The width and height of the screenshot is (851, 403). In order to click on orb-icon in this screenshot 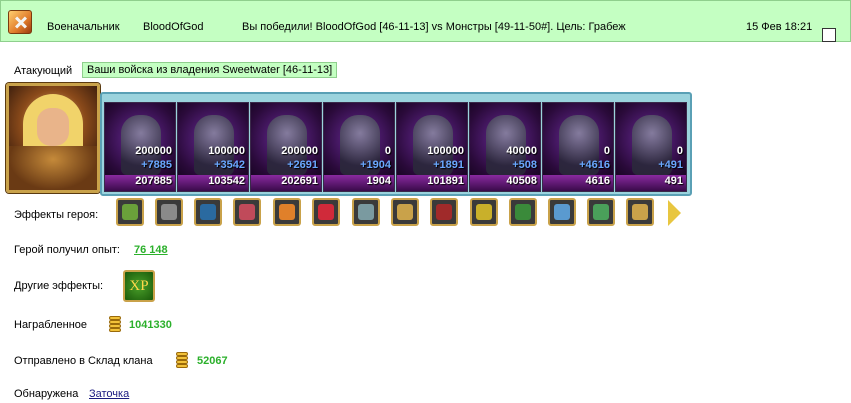, I will do `click(208, 212)`.